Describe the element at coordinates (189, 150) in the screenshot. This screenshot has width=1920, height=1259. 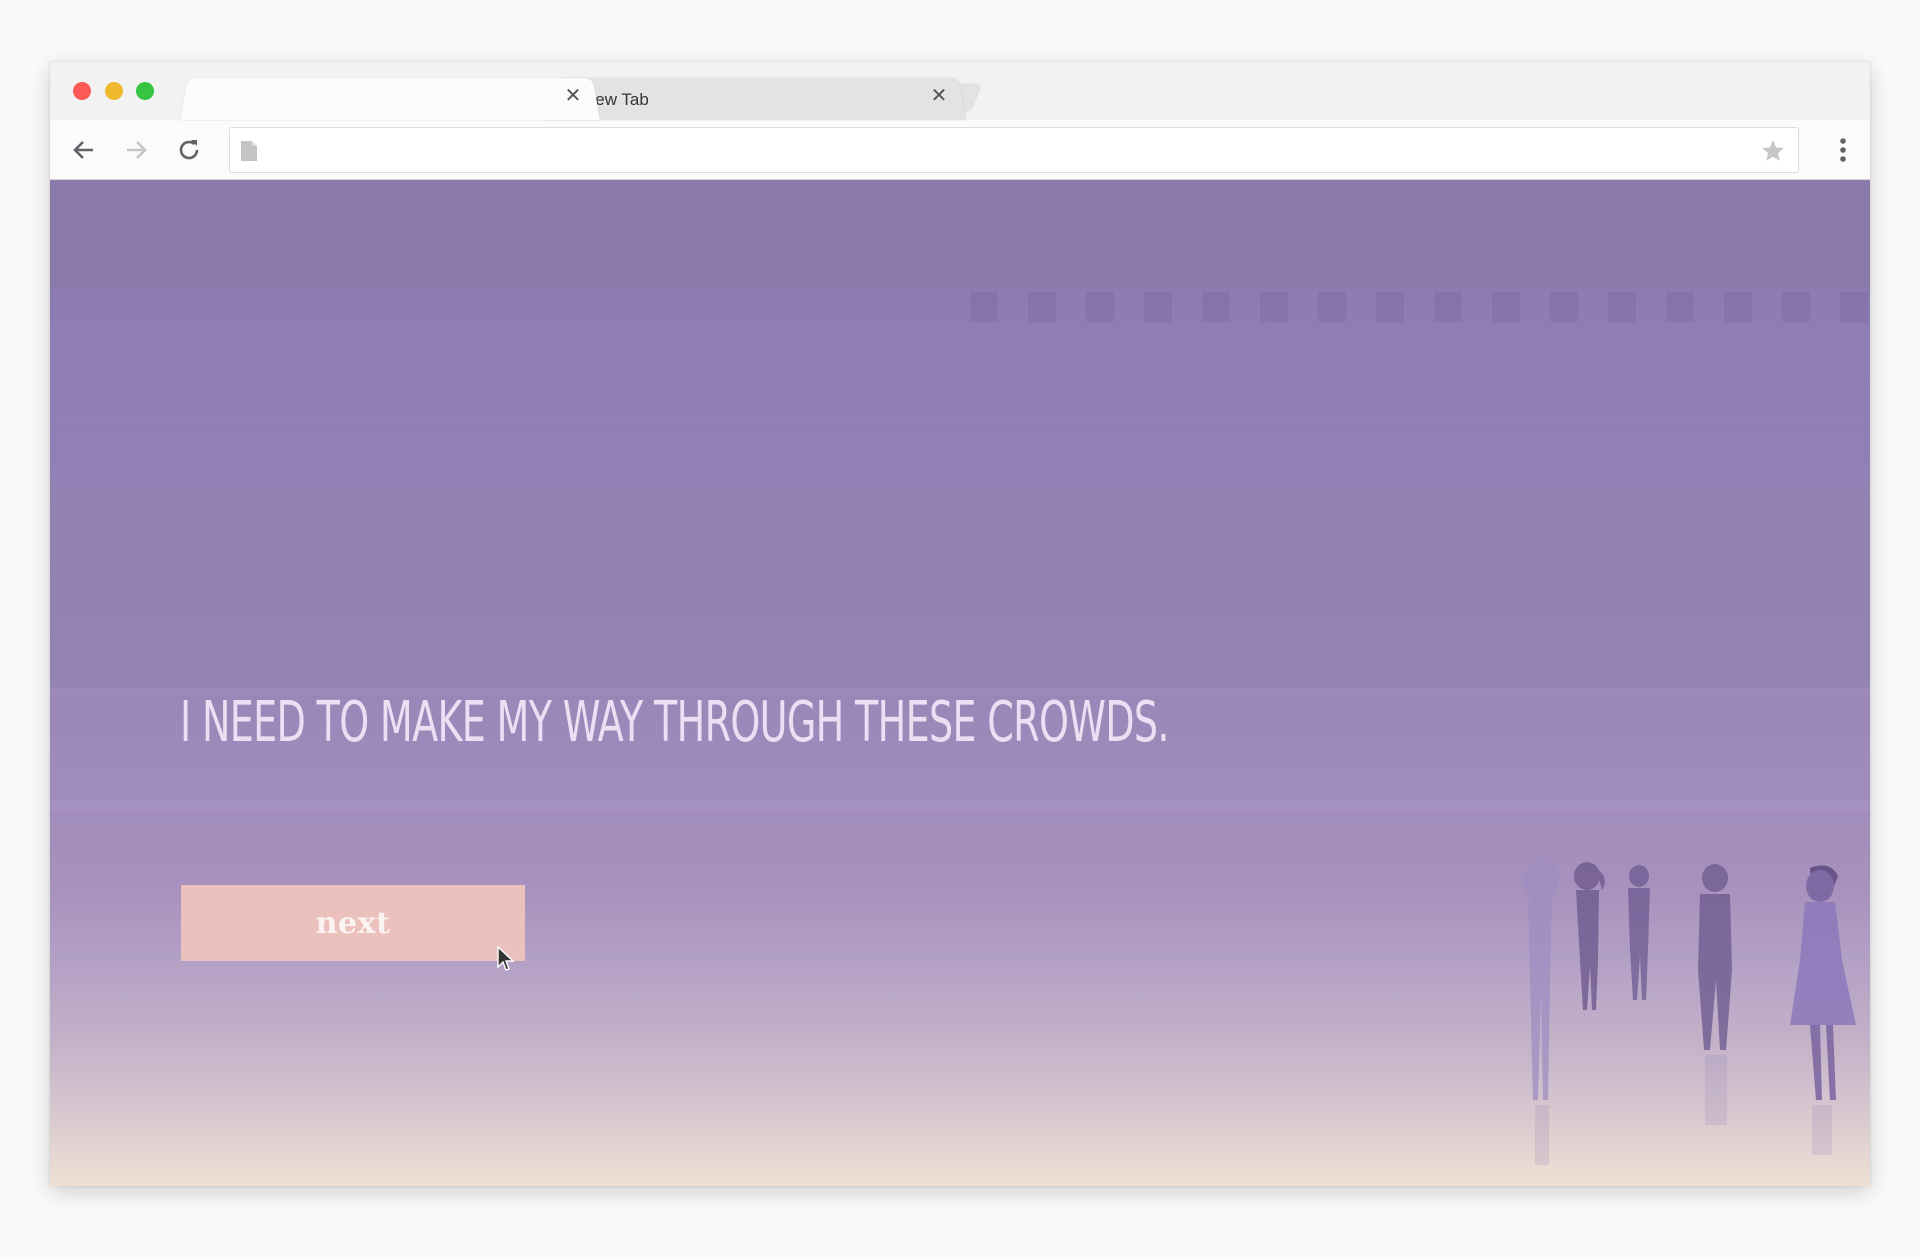
I see `reload-icon` at that location.